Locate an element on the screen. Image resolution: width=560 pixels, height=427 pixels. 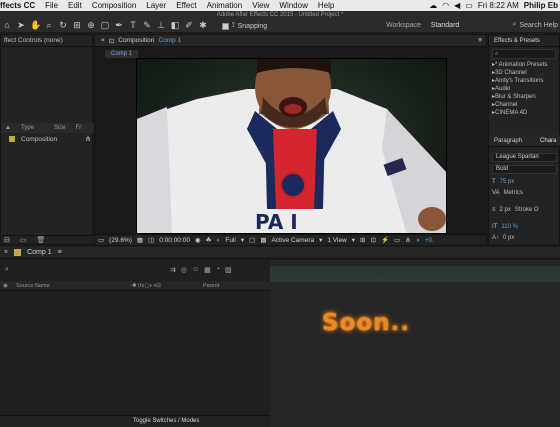
workspace-value: Standard is located at coordinates (443, 25).